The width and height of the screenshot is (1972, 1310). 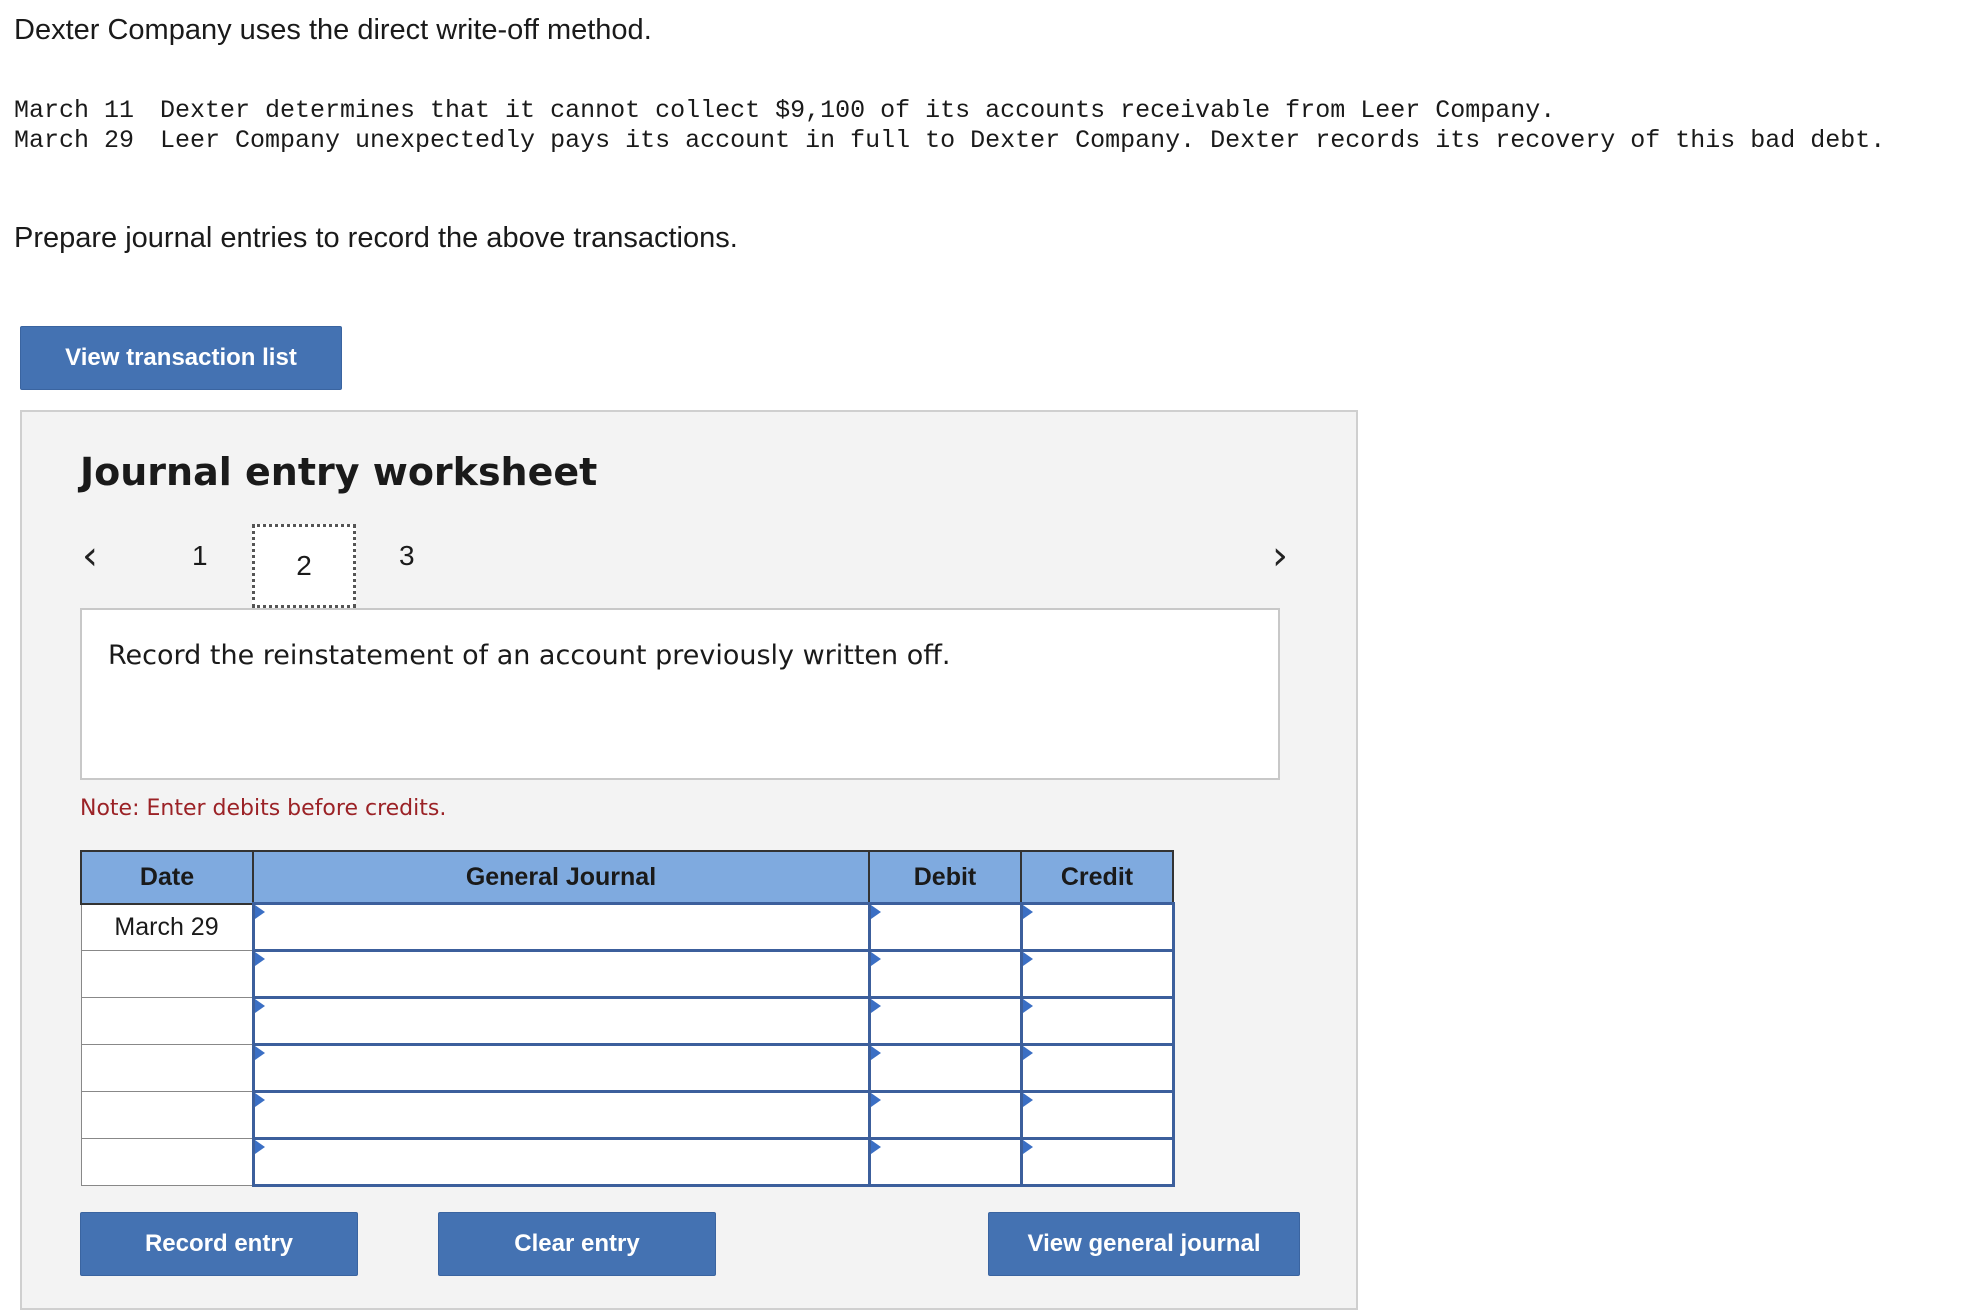 I want to click on date-cell: March 29, so click(x=167, y=927).